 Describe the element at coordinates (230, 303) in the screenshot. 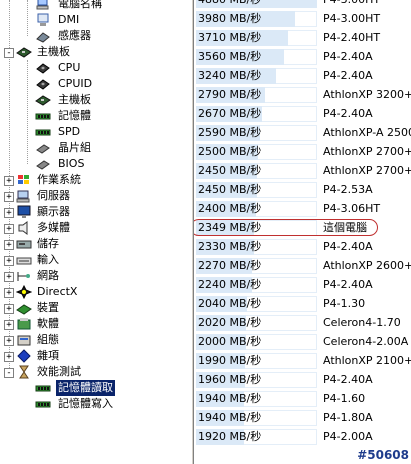

I see `result-speed: 2040 MB/秒` at that location.